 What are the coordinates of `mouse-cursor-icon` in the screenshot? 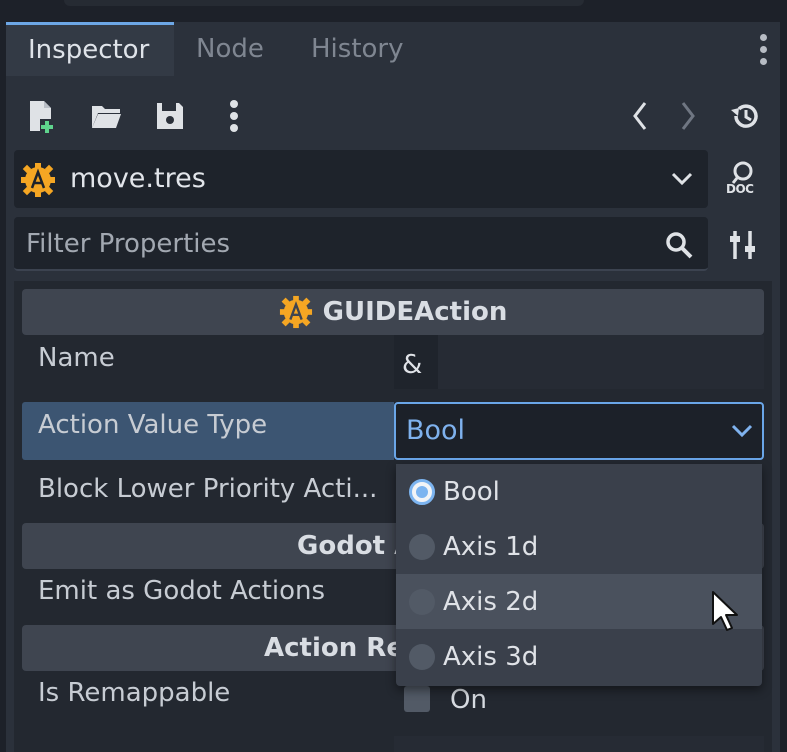 It's located at (725, 613).